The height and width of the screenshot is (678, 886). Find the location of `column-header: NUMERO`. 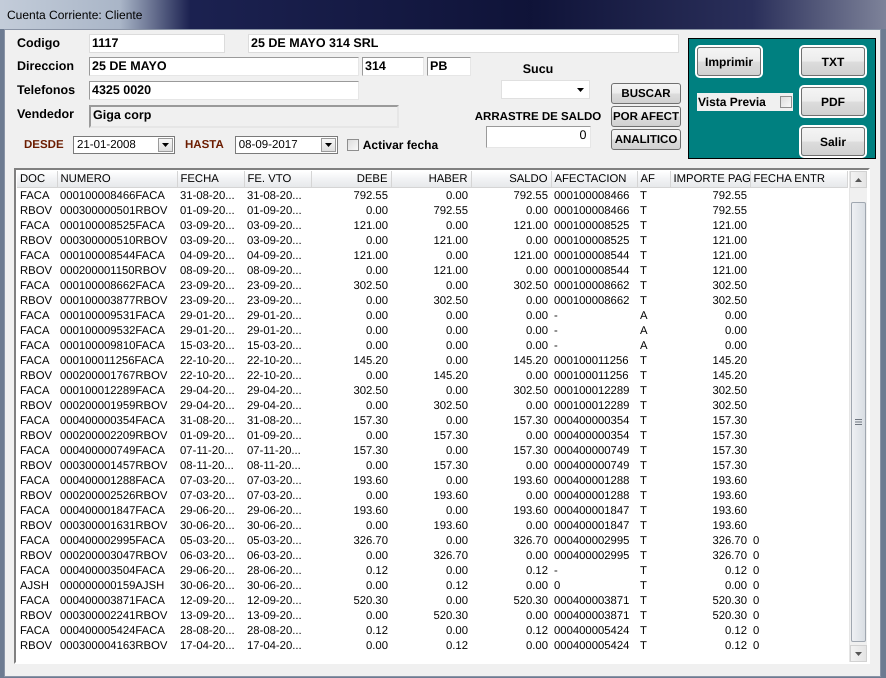

column-header: NUMERO is located at coordinates (117, 179).